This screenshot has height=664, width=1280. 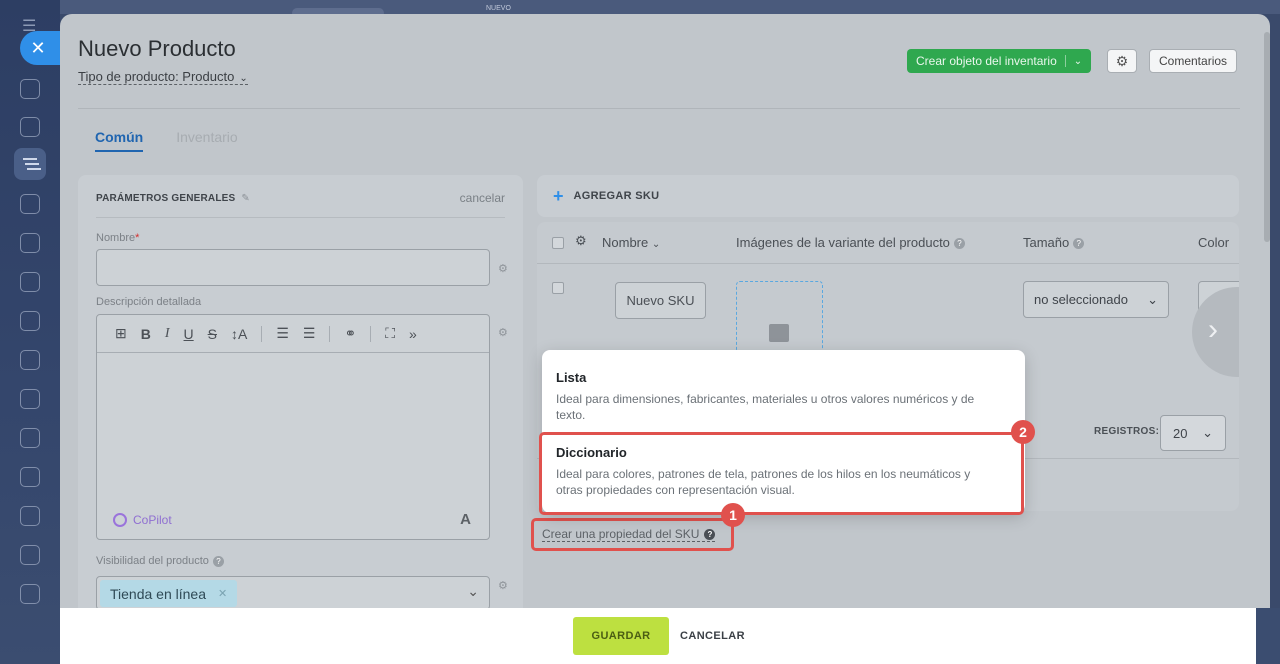 I want to click on strikethrough-button: S, so click(x=212, y=334).